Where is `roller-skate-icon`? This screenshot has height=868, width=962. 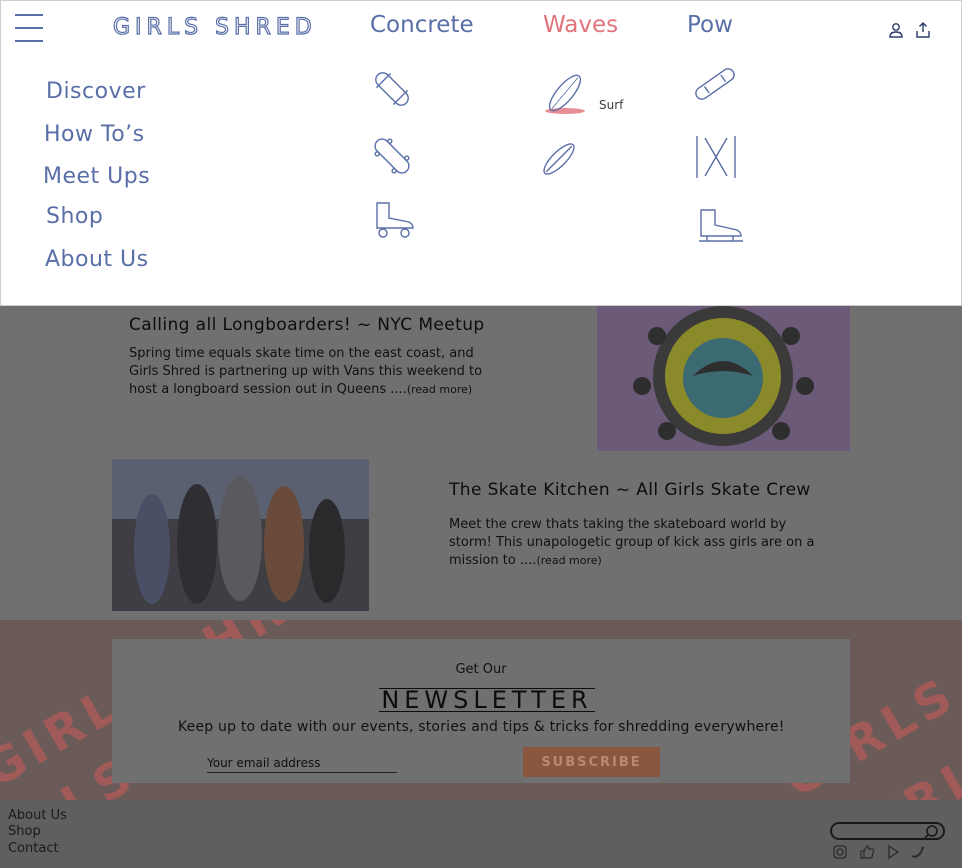 roller-skate-icon is located at coordinates (395, 220).